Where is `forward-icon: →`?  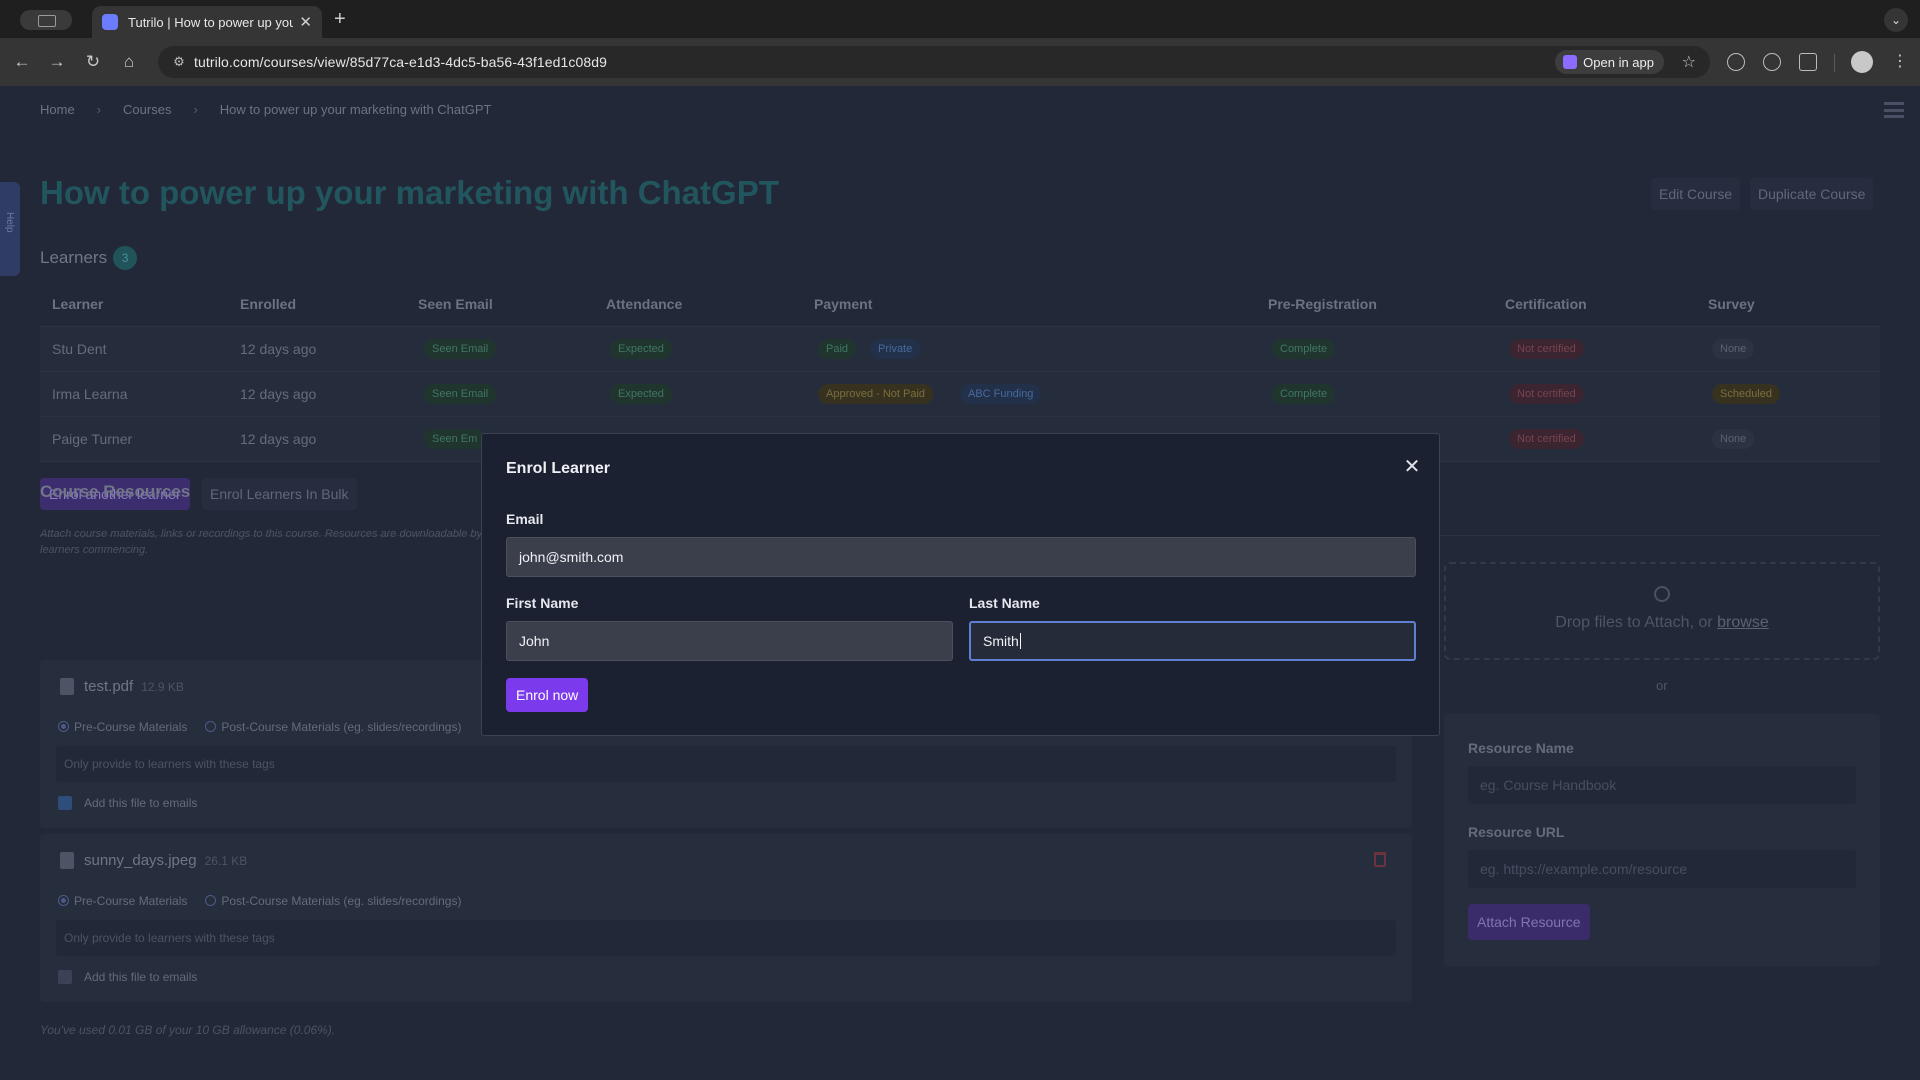
forward-icon: → is located at coordinates (57, 62).